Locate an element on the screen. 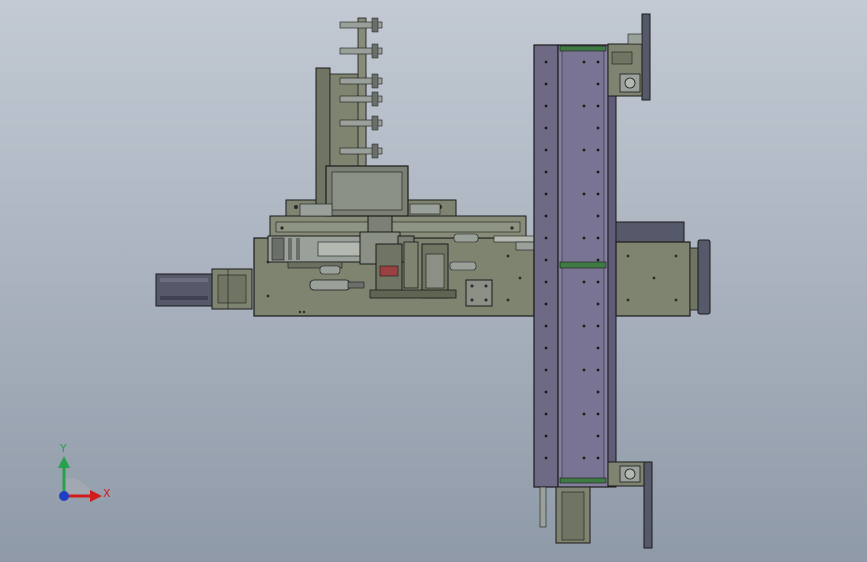 The image size is (867, 562). triad-y-label: Y is located at coordinates (63, 448).